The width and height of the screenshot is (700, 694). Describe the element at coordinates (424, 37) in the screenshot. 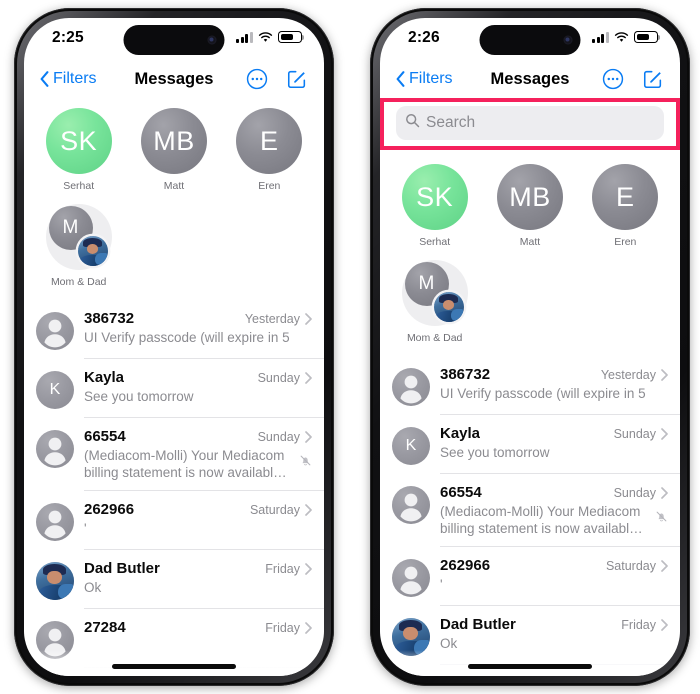

I see `status-bar-clock: 2:26` at that location.